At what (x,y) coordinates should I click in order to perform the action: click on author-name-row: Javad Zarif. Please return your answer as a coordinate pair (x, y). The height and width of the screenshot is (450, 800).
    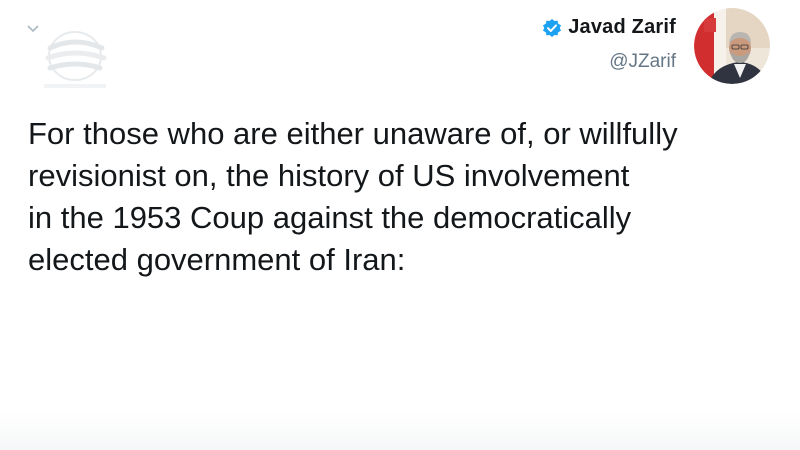
    Looking at the image, I should click on (609, 27).